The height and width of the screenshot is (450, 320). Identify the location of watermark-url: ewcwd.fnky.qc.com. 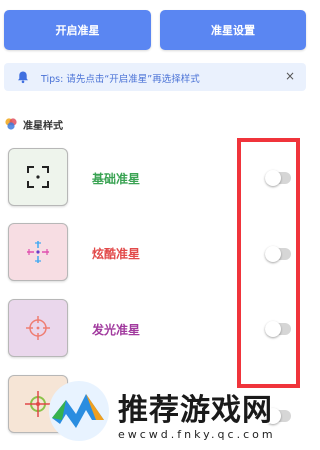
(197, 434).